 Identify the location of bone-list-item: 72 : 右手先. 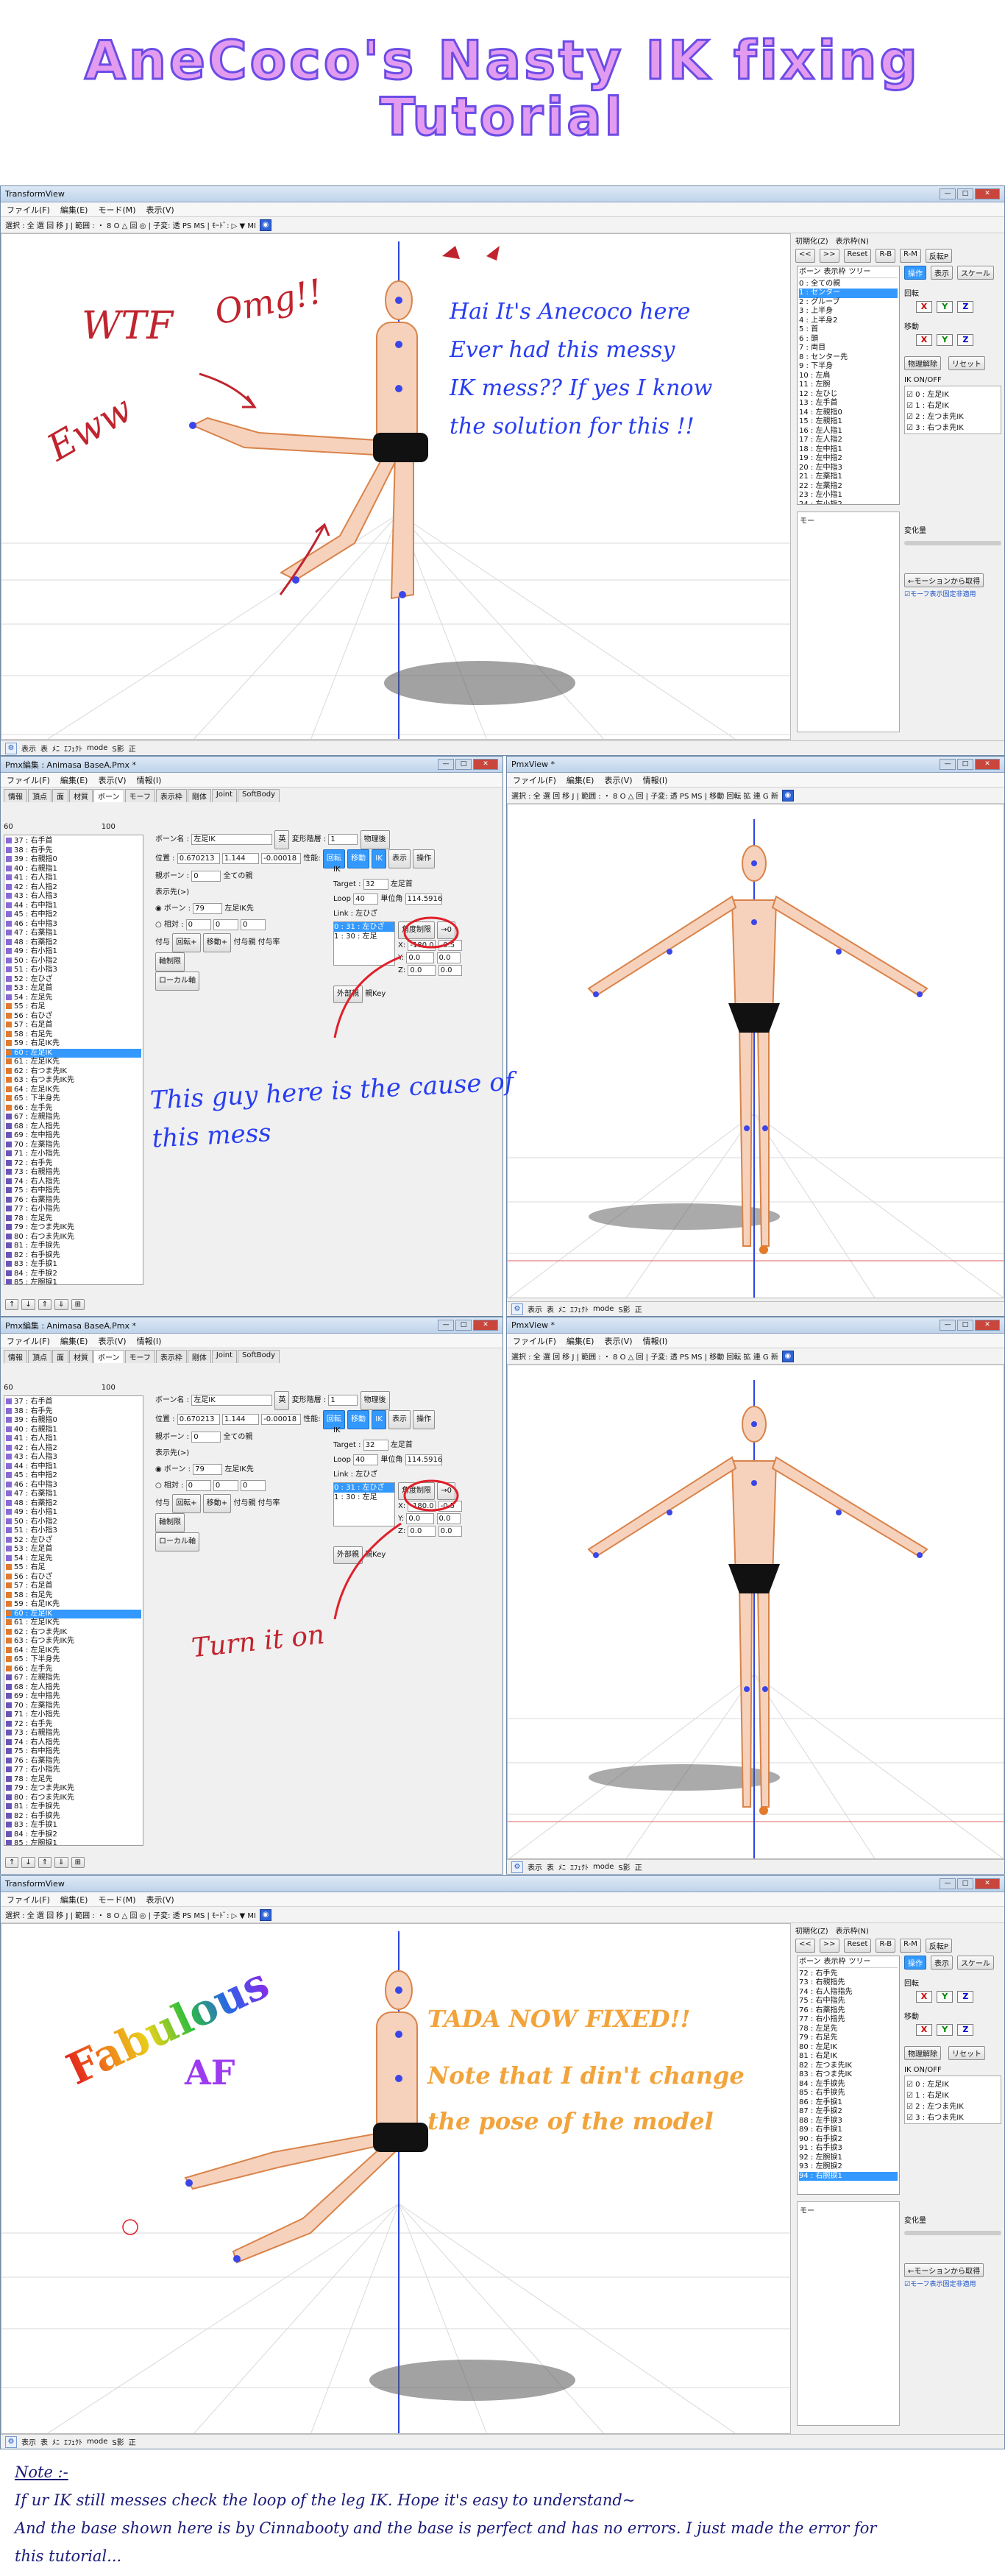
(848, 1974).